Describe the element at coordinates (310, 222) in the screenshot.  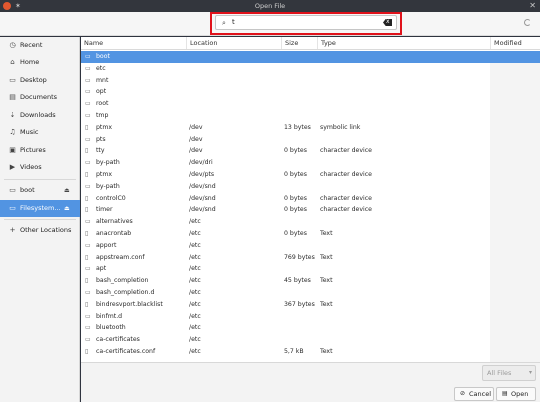
I see `file-row: ▭ alternatives/etc` at that location.